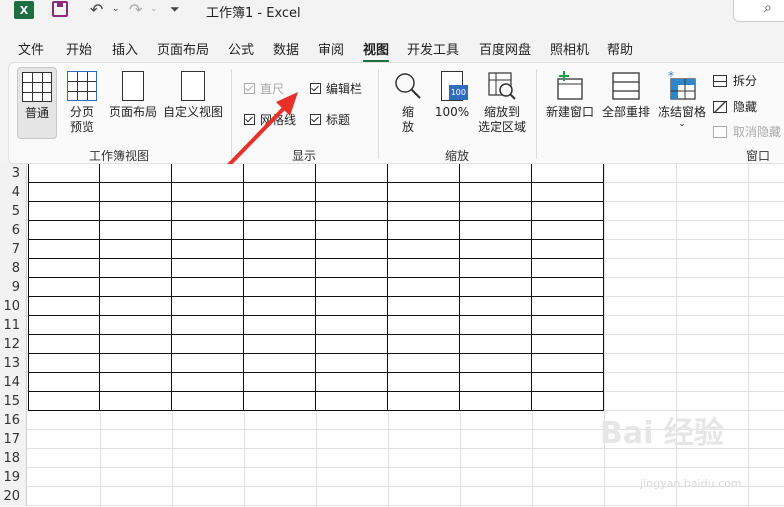 The width and height of the screenshot is (784, 507). I want to click on page-break-preview-button: 分页 预览, so click(82, 103).